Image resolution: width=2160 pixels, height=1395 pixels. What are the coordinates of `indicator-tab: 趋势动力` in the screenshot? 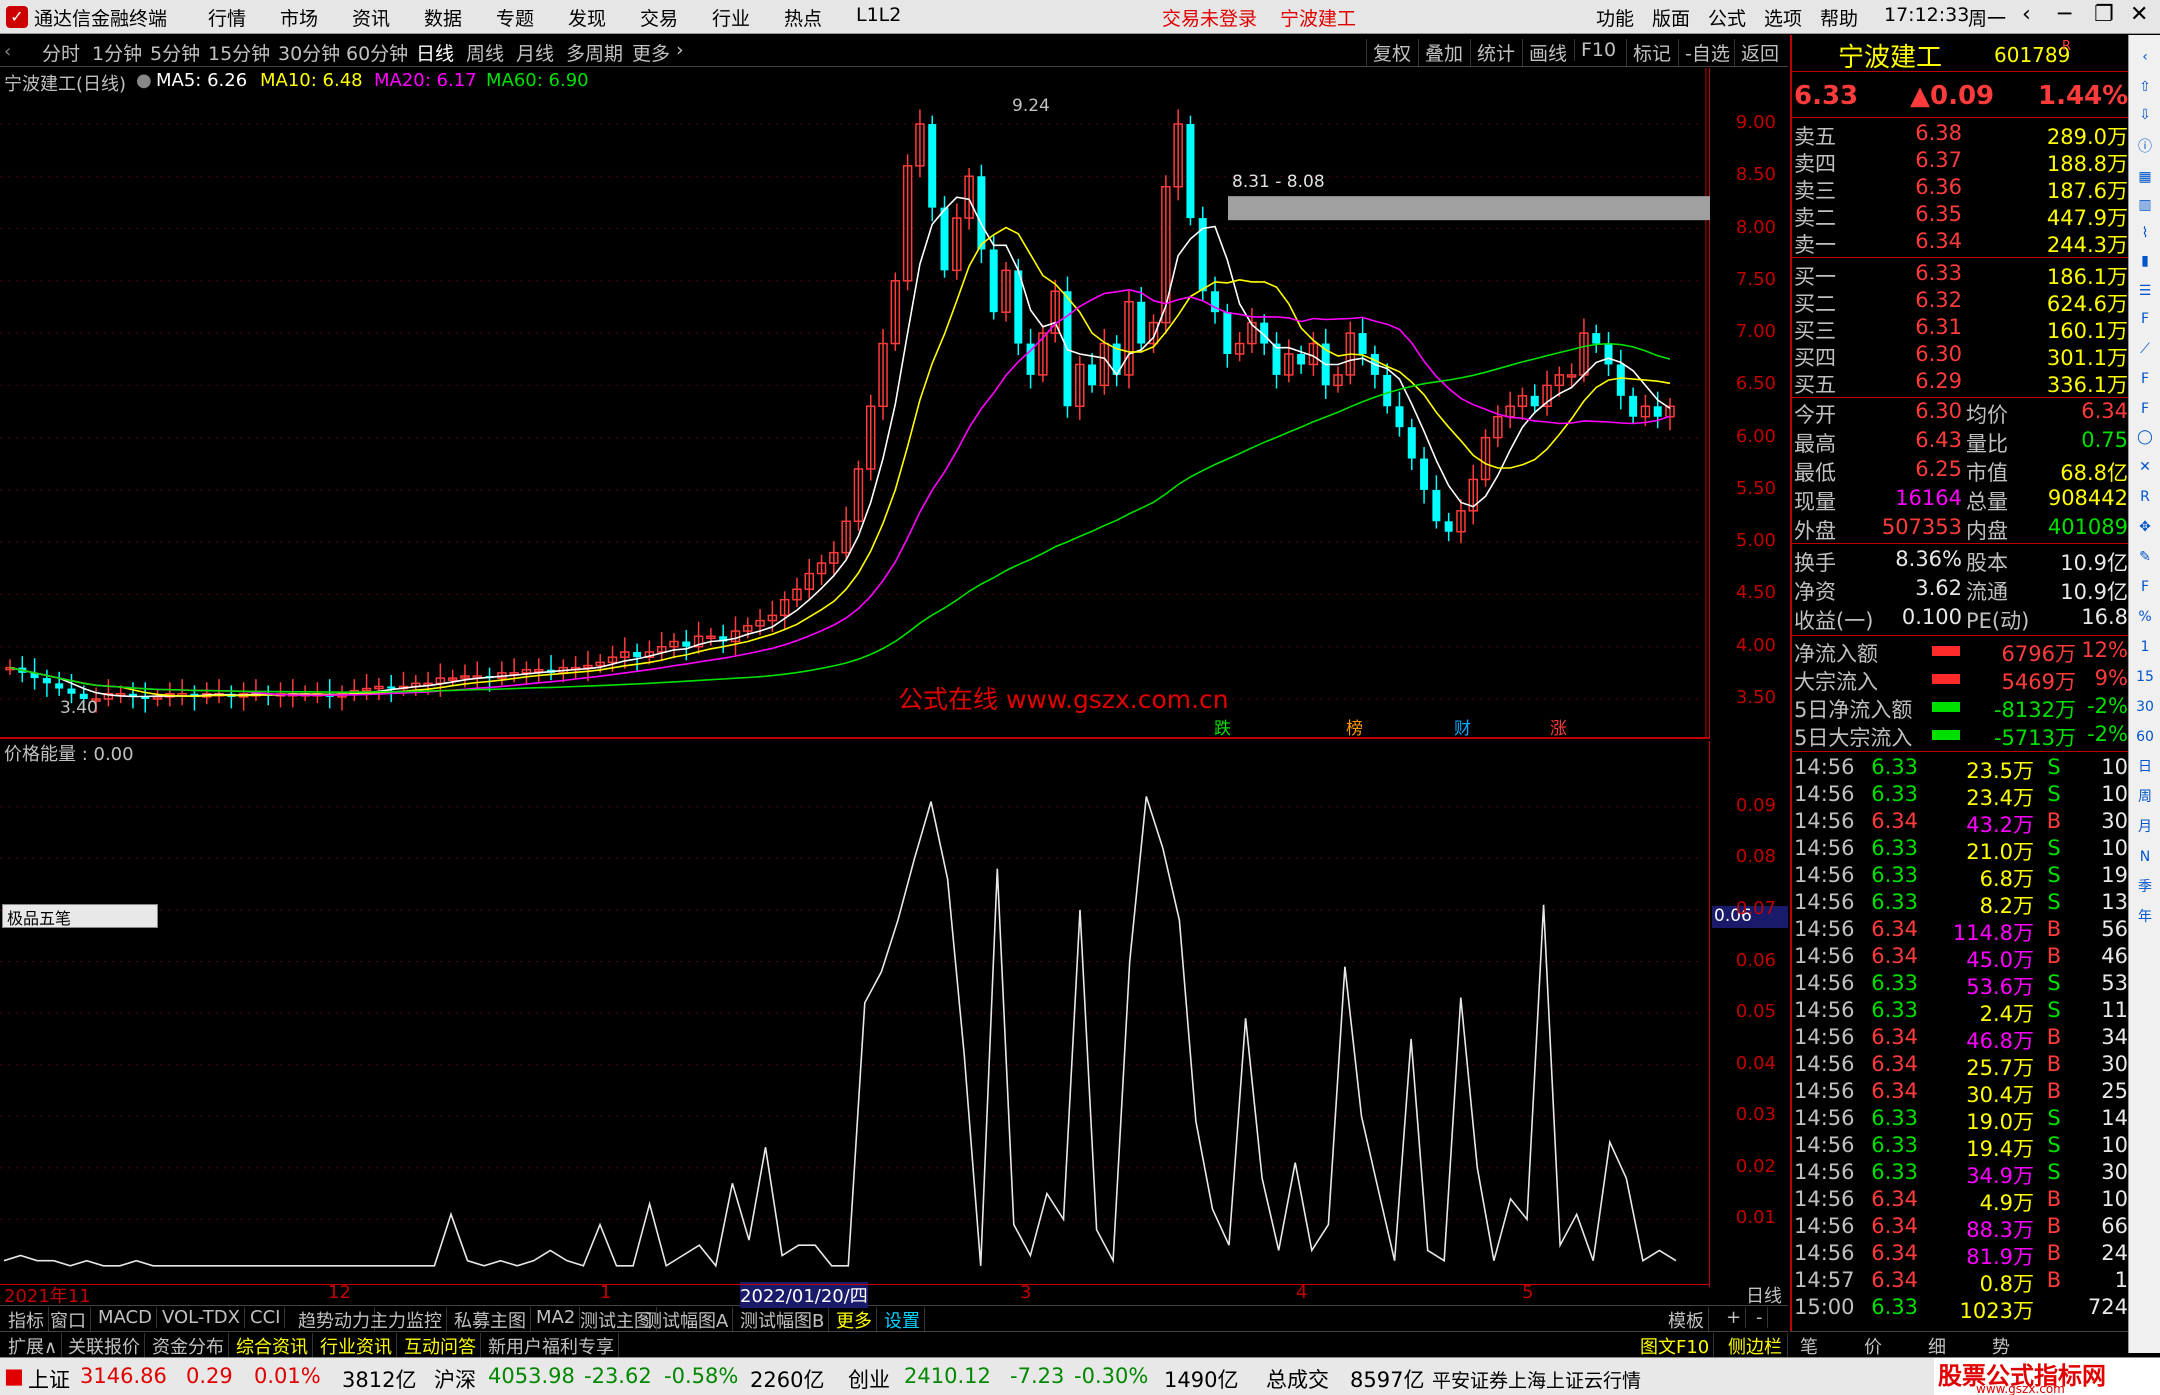 It's located at (334, 1320).